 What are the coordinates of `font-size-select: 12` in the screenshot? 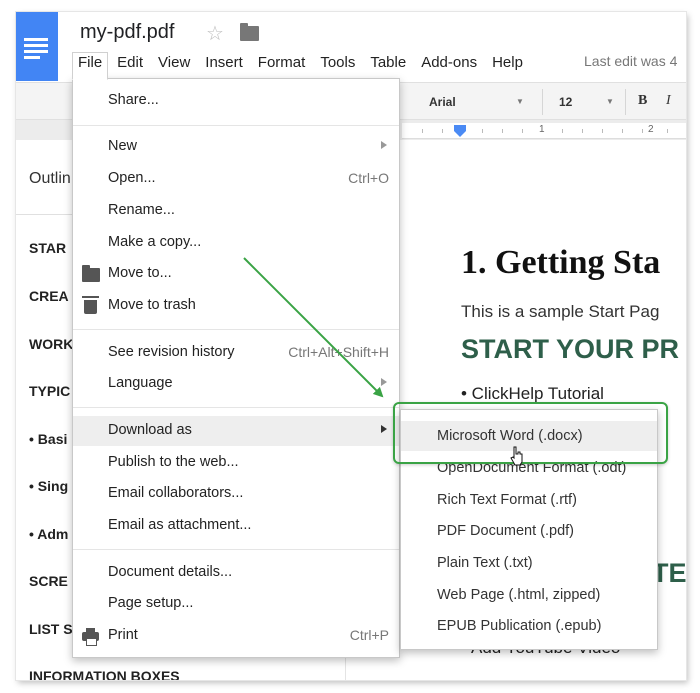 It's located at (565, 102).